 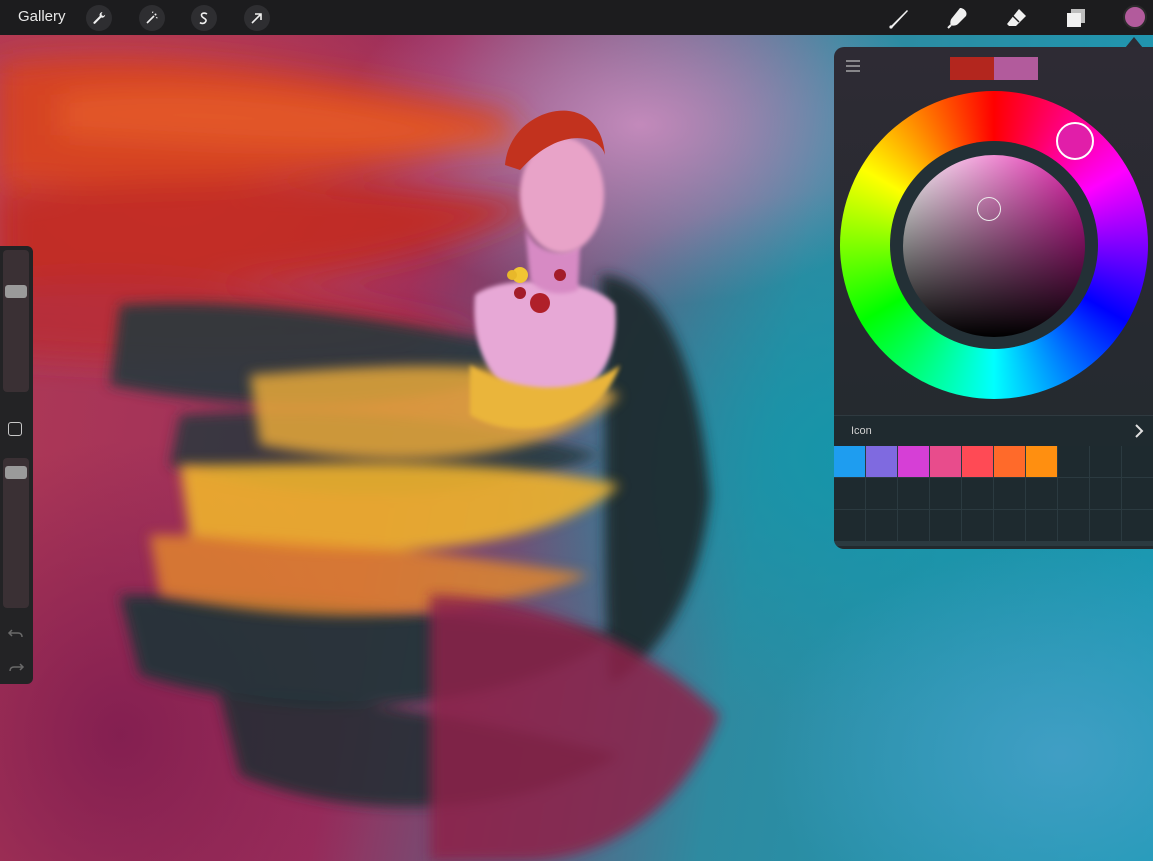 What do you see at coordinates (15, 429) in the screenshot?
I see `modify-button` at bounding box center [15, 429].